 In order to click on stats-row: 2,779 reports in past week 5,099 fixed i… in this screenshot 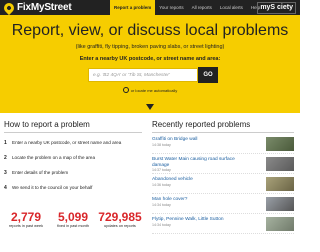, I will do `click(73, 219)`.